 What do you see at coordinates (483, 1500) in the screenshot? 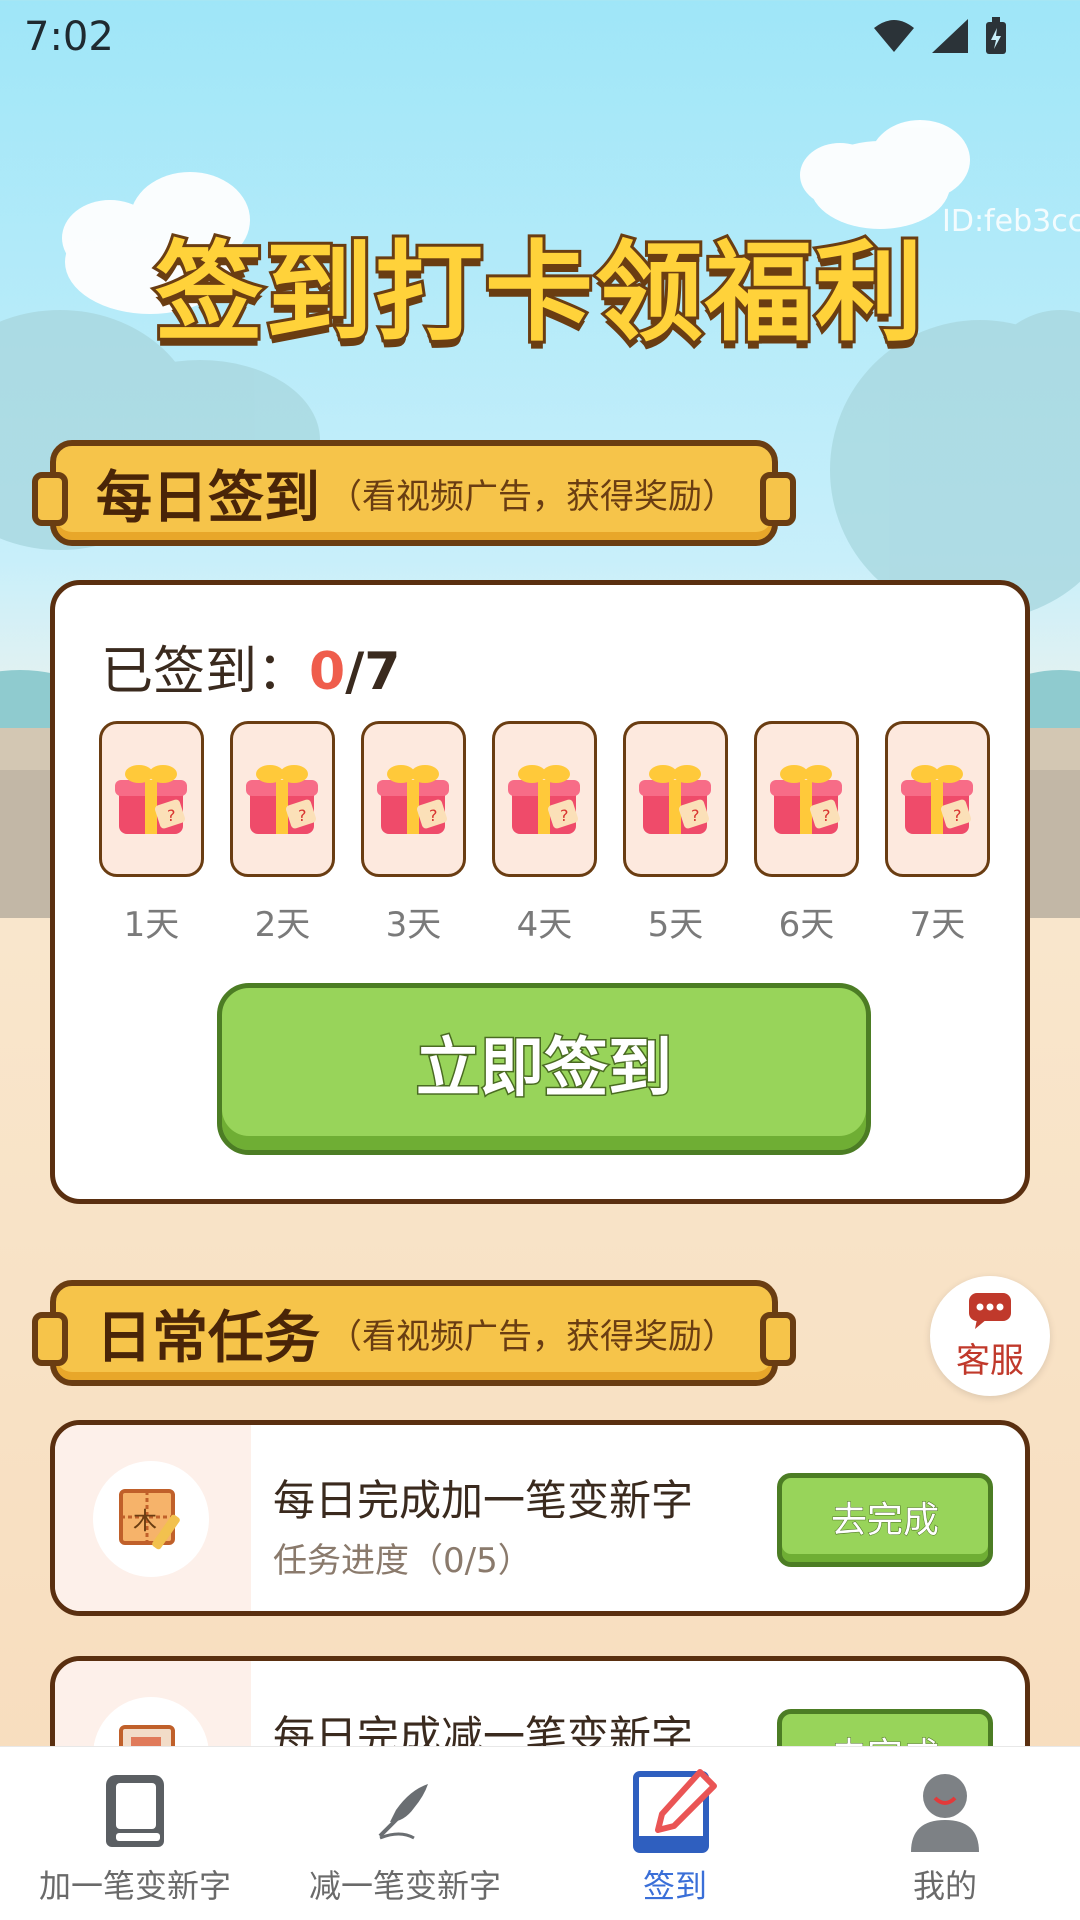
I see `task-title: 每日完成加一笔变新字` at bounding box center [483, 1500].